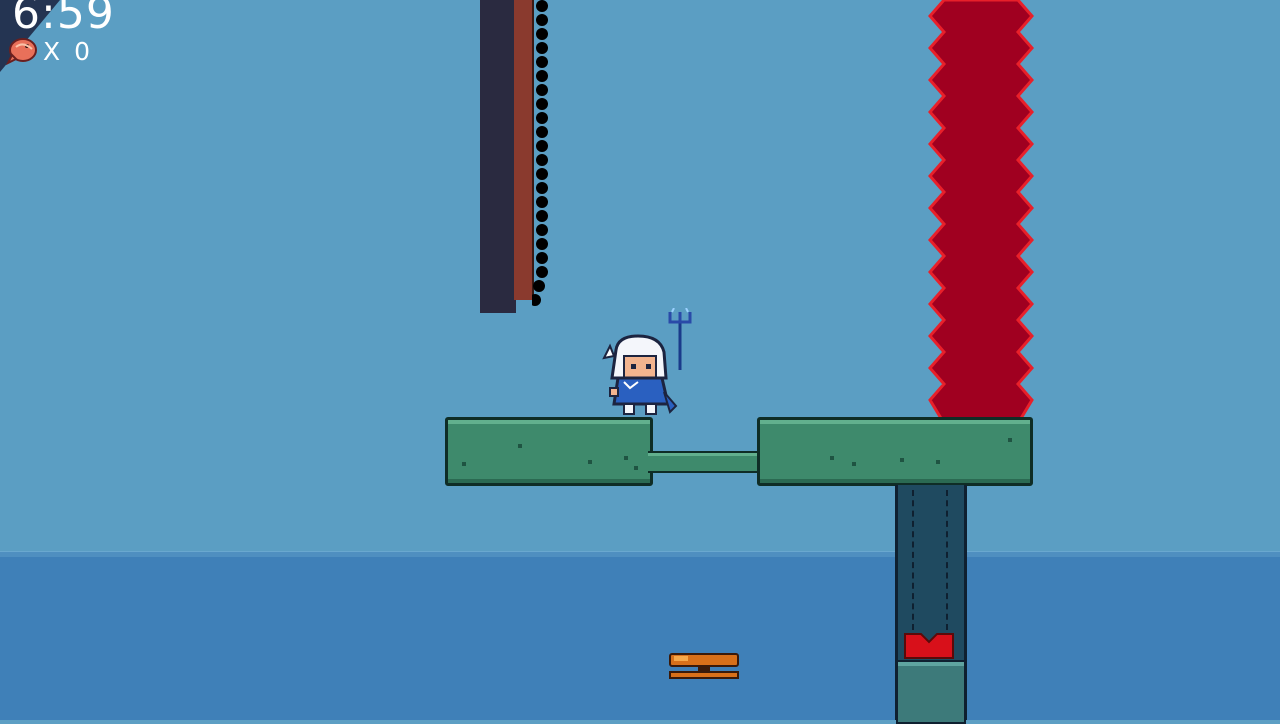 This screenshot has width=1280, height=724. Describe the element at coordinates (895, 451) in the screenshot. I see `platform-right` at that location.